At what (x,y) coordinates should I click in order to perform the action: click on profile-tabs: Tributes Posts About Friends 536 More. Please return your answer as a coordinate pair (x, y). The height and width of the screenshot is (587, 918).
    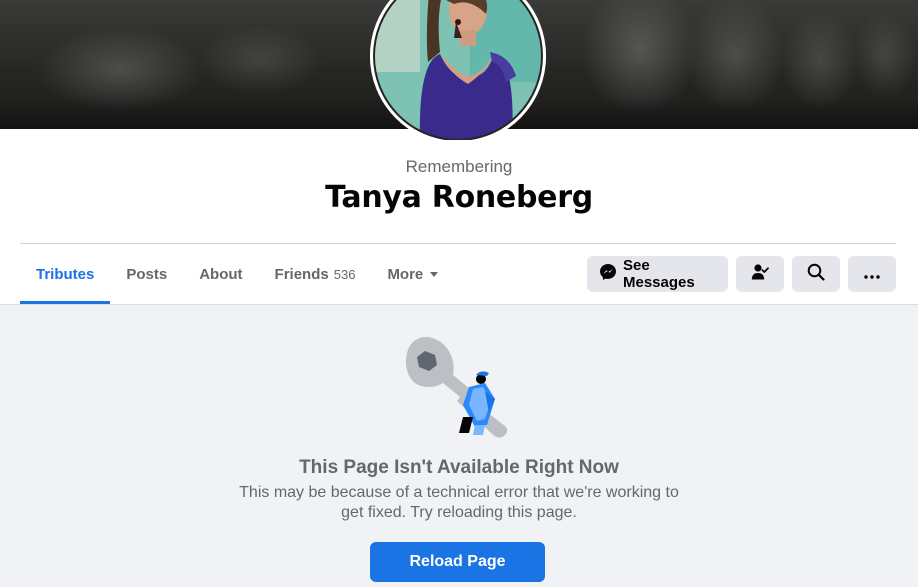
    Looking at the image, I should click on (237, 274).